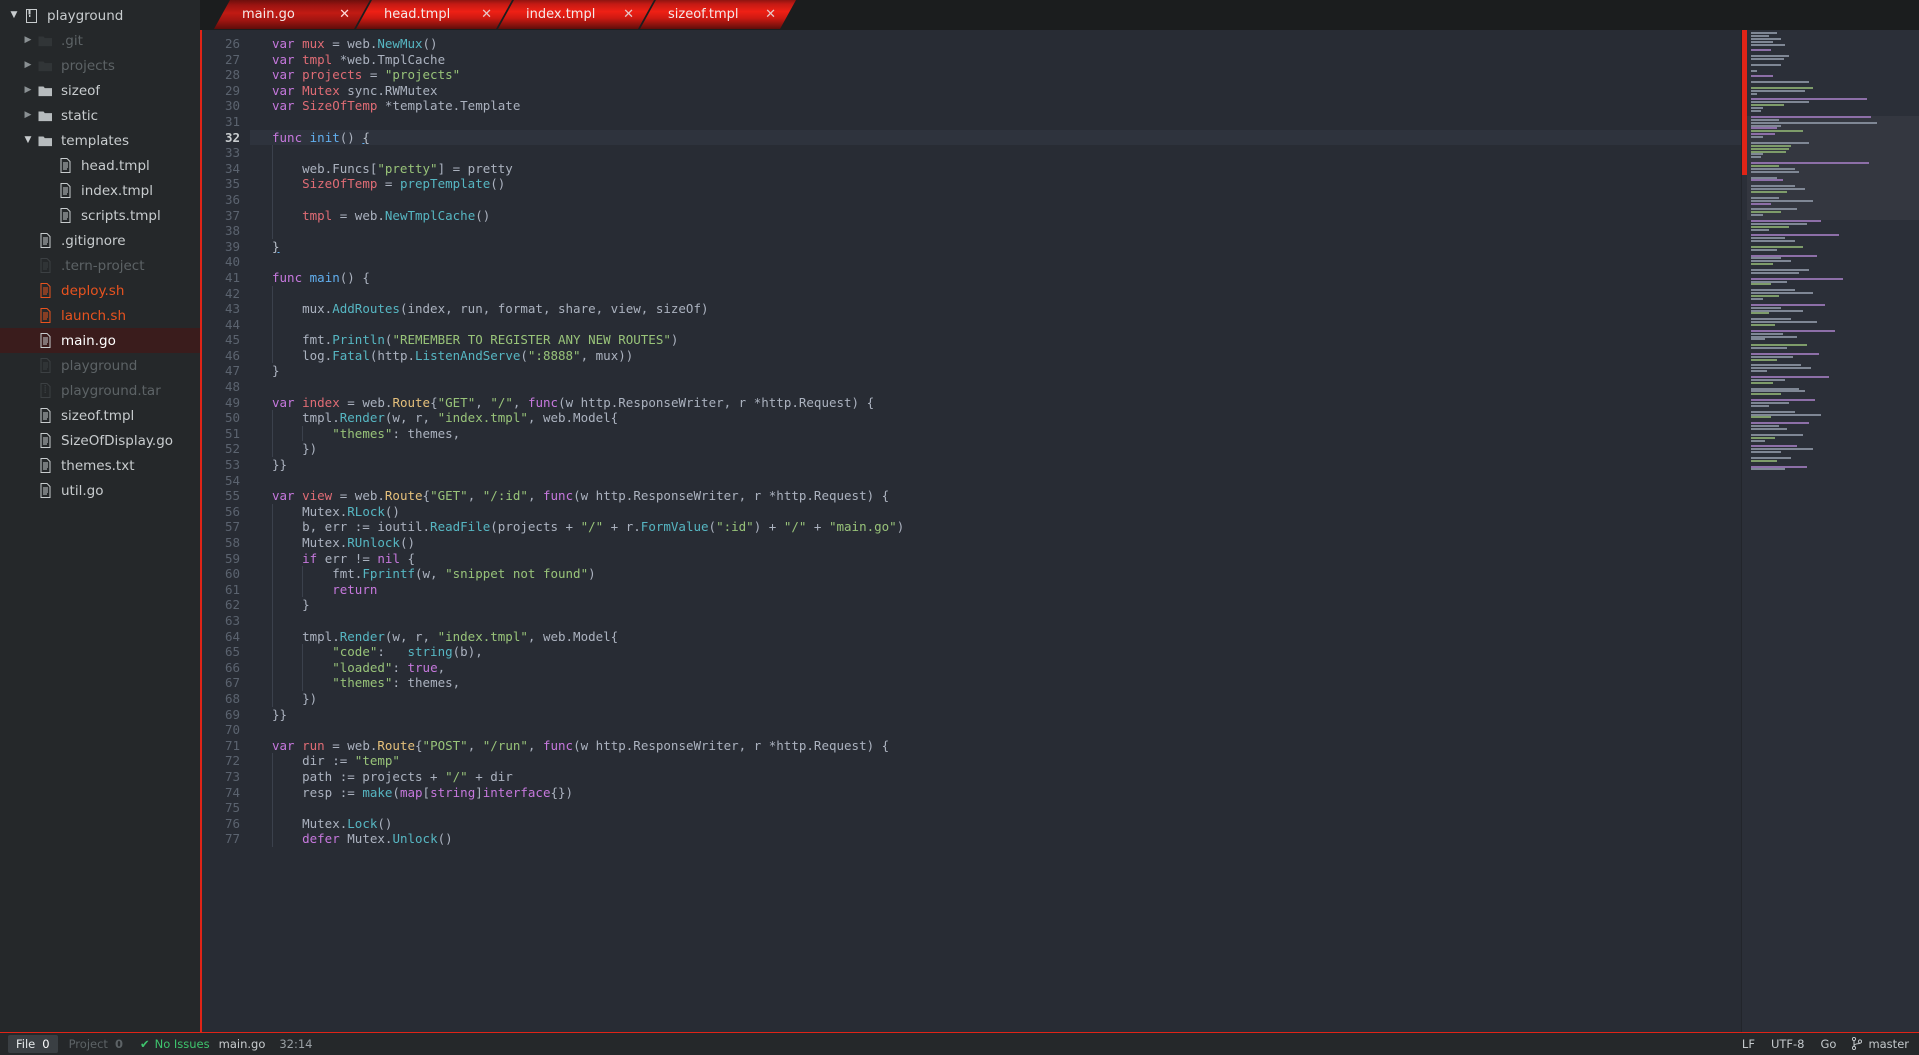  I want to click on project-issues-chip: Project 0, so click(96, 1044).